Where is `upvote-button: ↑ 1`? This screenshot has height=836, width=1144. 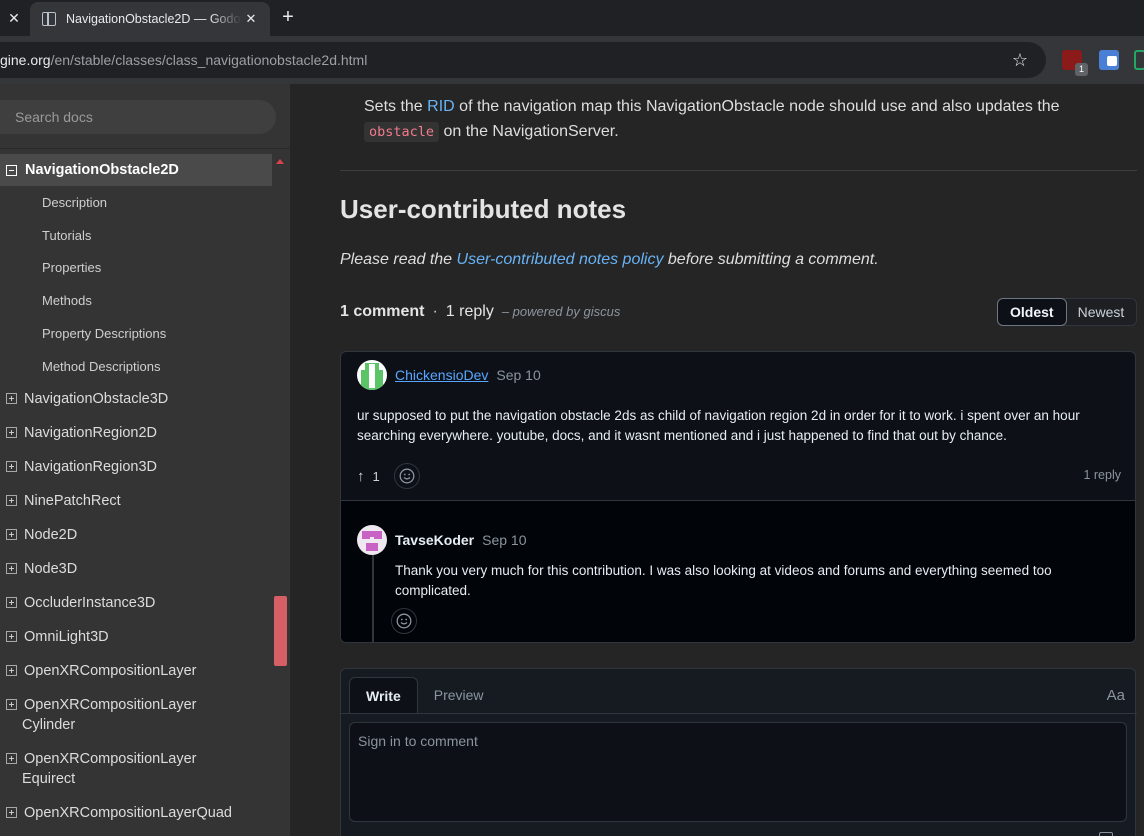
upvote-button: ↑ 1 is located at coordinates (368, 476).